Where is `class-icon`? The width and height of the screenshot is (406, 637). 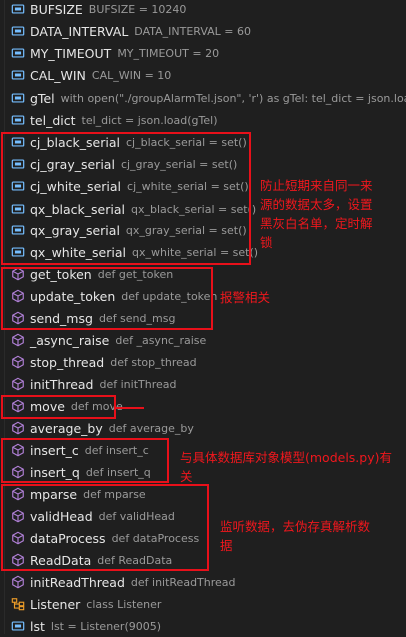
class-icon is located at coordinates (17, 604).